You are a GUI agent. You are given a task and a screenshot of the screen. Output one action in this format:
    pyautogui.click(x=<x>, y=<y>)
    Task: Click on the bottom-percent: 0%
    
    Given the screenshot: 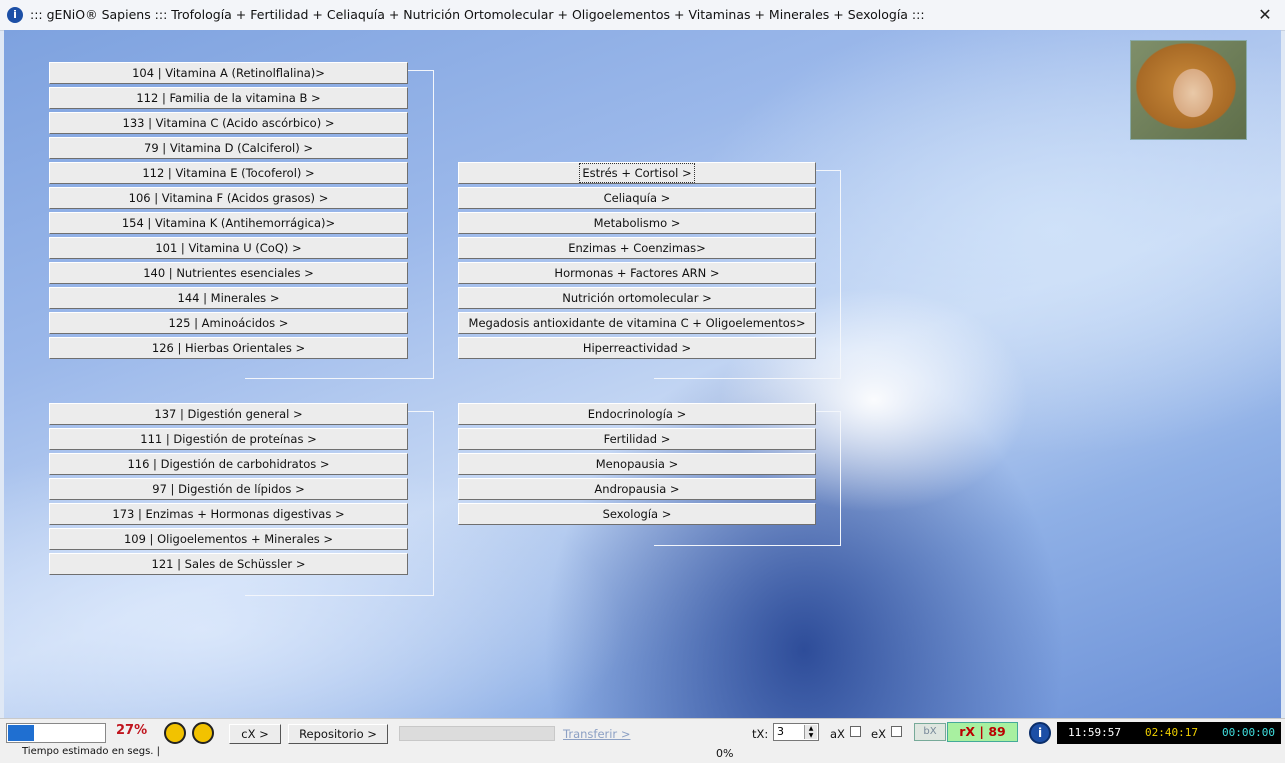 What is the action you would take?
    pyautogui.click(x=725, y=753)
    